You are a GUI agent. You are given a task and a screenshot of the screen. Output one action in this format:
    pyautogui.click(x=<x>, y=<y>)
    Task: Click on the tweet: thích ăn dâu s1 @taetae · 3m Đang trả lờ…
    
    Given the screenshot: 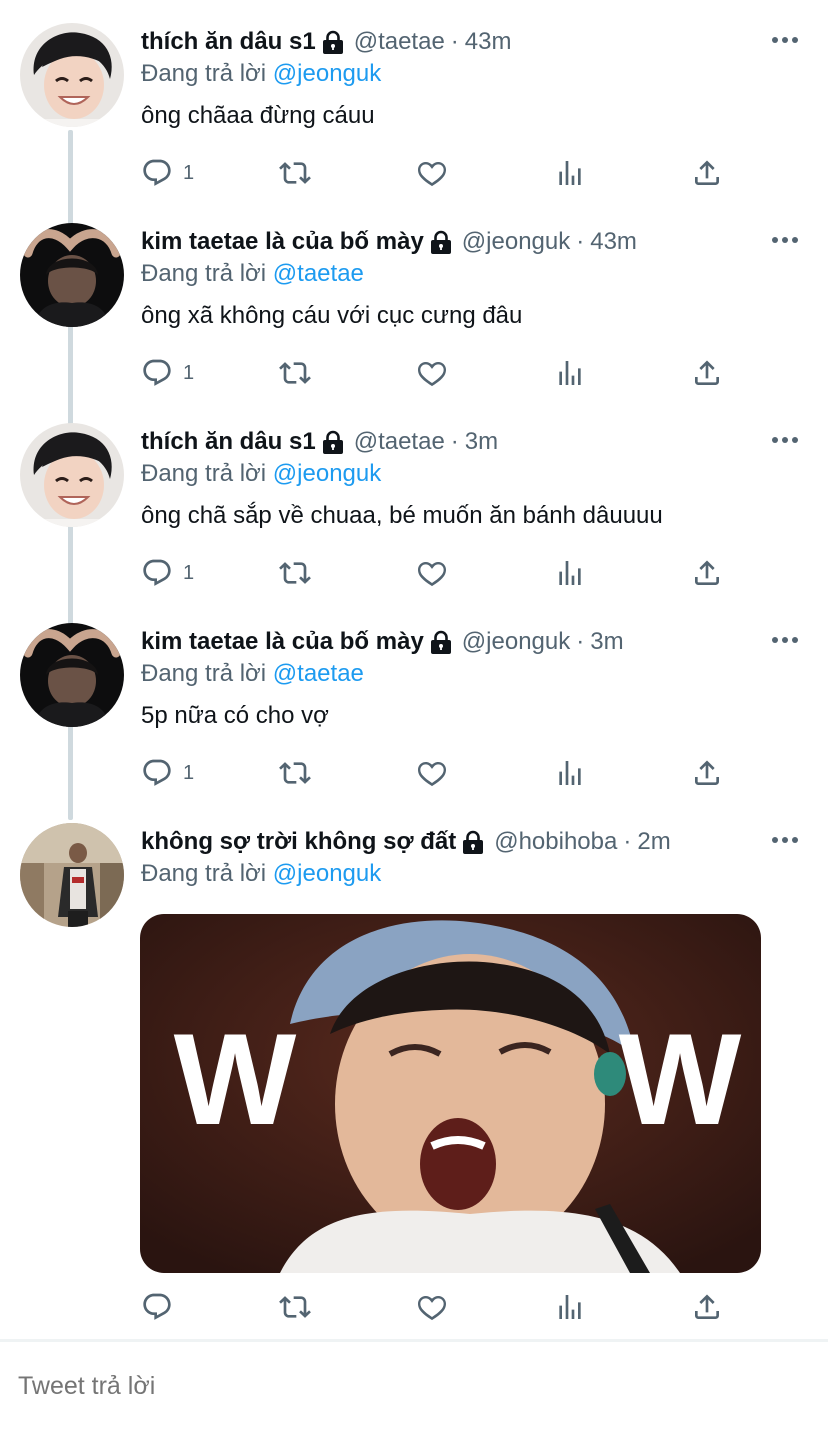 What is the action you would take?
    pyautogui.click(x=414, y=500)
    